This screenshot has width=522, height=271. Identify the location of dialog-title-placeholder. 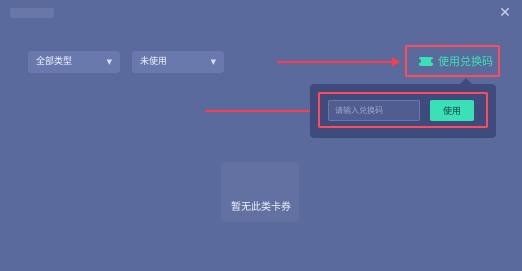
(32, 13).